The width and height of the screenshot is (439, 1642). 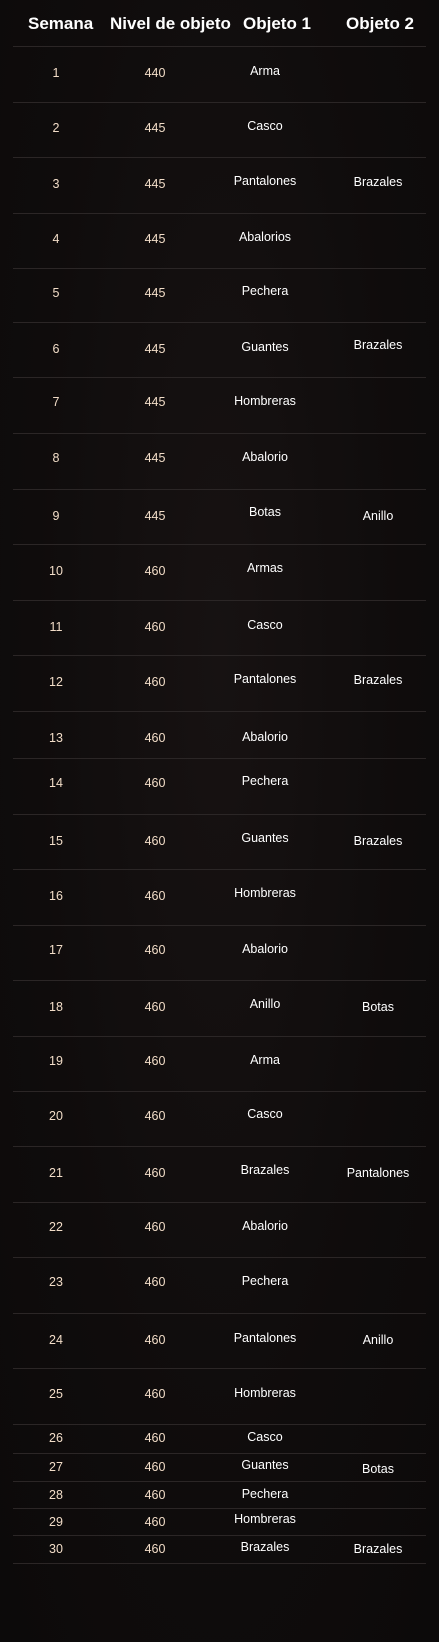 What do you see at coordinates (56, 783) in the screenshot?
I see `cell-week: 14` at bounding box center [56, 783].